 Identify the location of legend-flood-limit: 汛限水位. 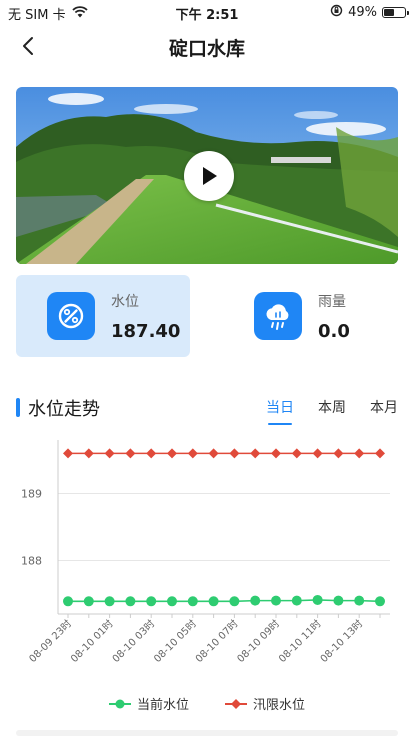
(265, 703).